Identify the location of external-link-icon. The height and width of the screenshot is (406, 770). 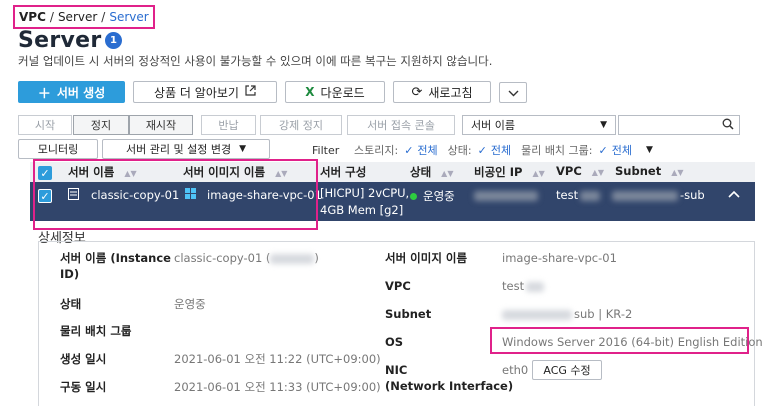
(250, 92).